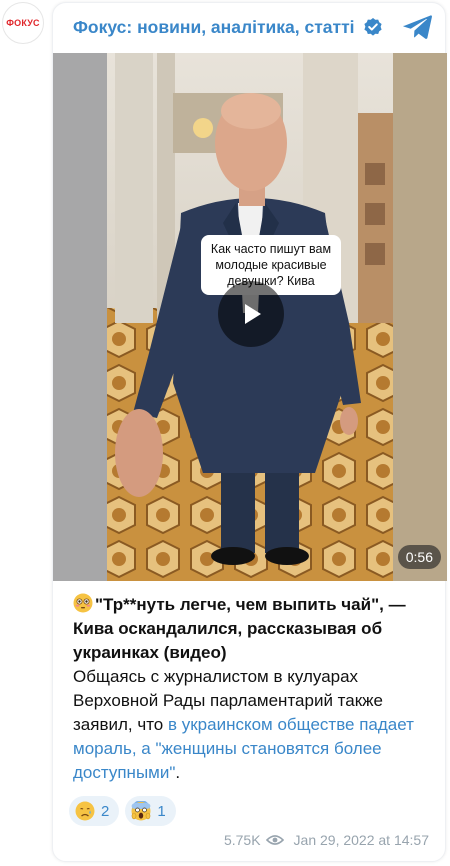 This screenshot has width=450, height=866. I want to click on reaction-sad: 2, so click(94, 811).